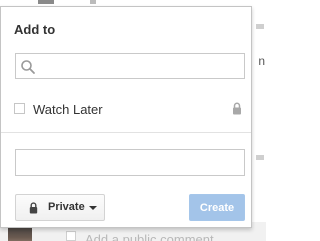 The image size is (320, 241). I want to click on new-playlist-name-field, so click(130, 162).